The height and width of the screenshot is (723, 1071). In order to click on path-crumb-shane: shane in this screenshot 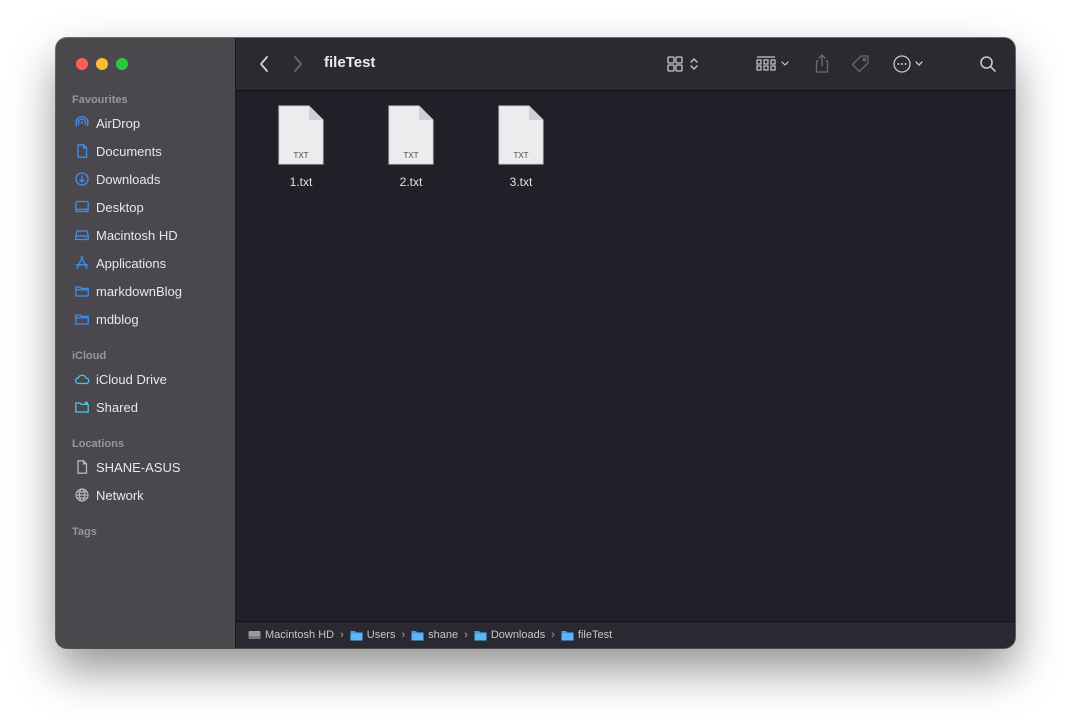, I will do `click(434, 635)`.